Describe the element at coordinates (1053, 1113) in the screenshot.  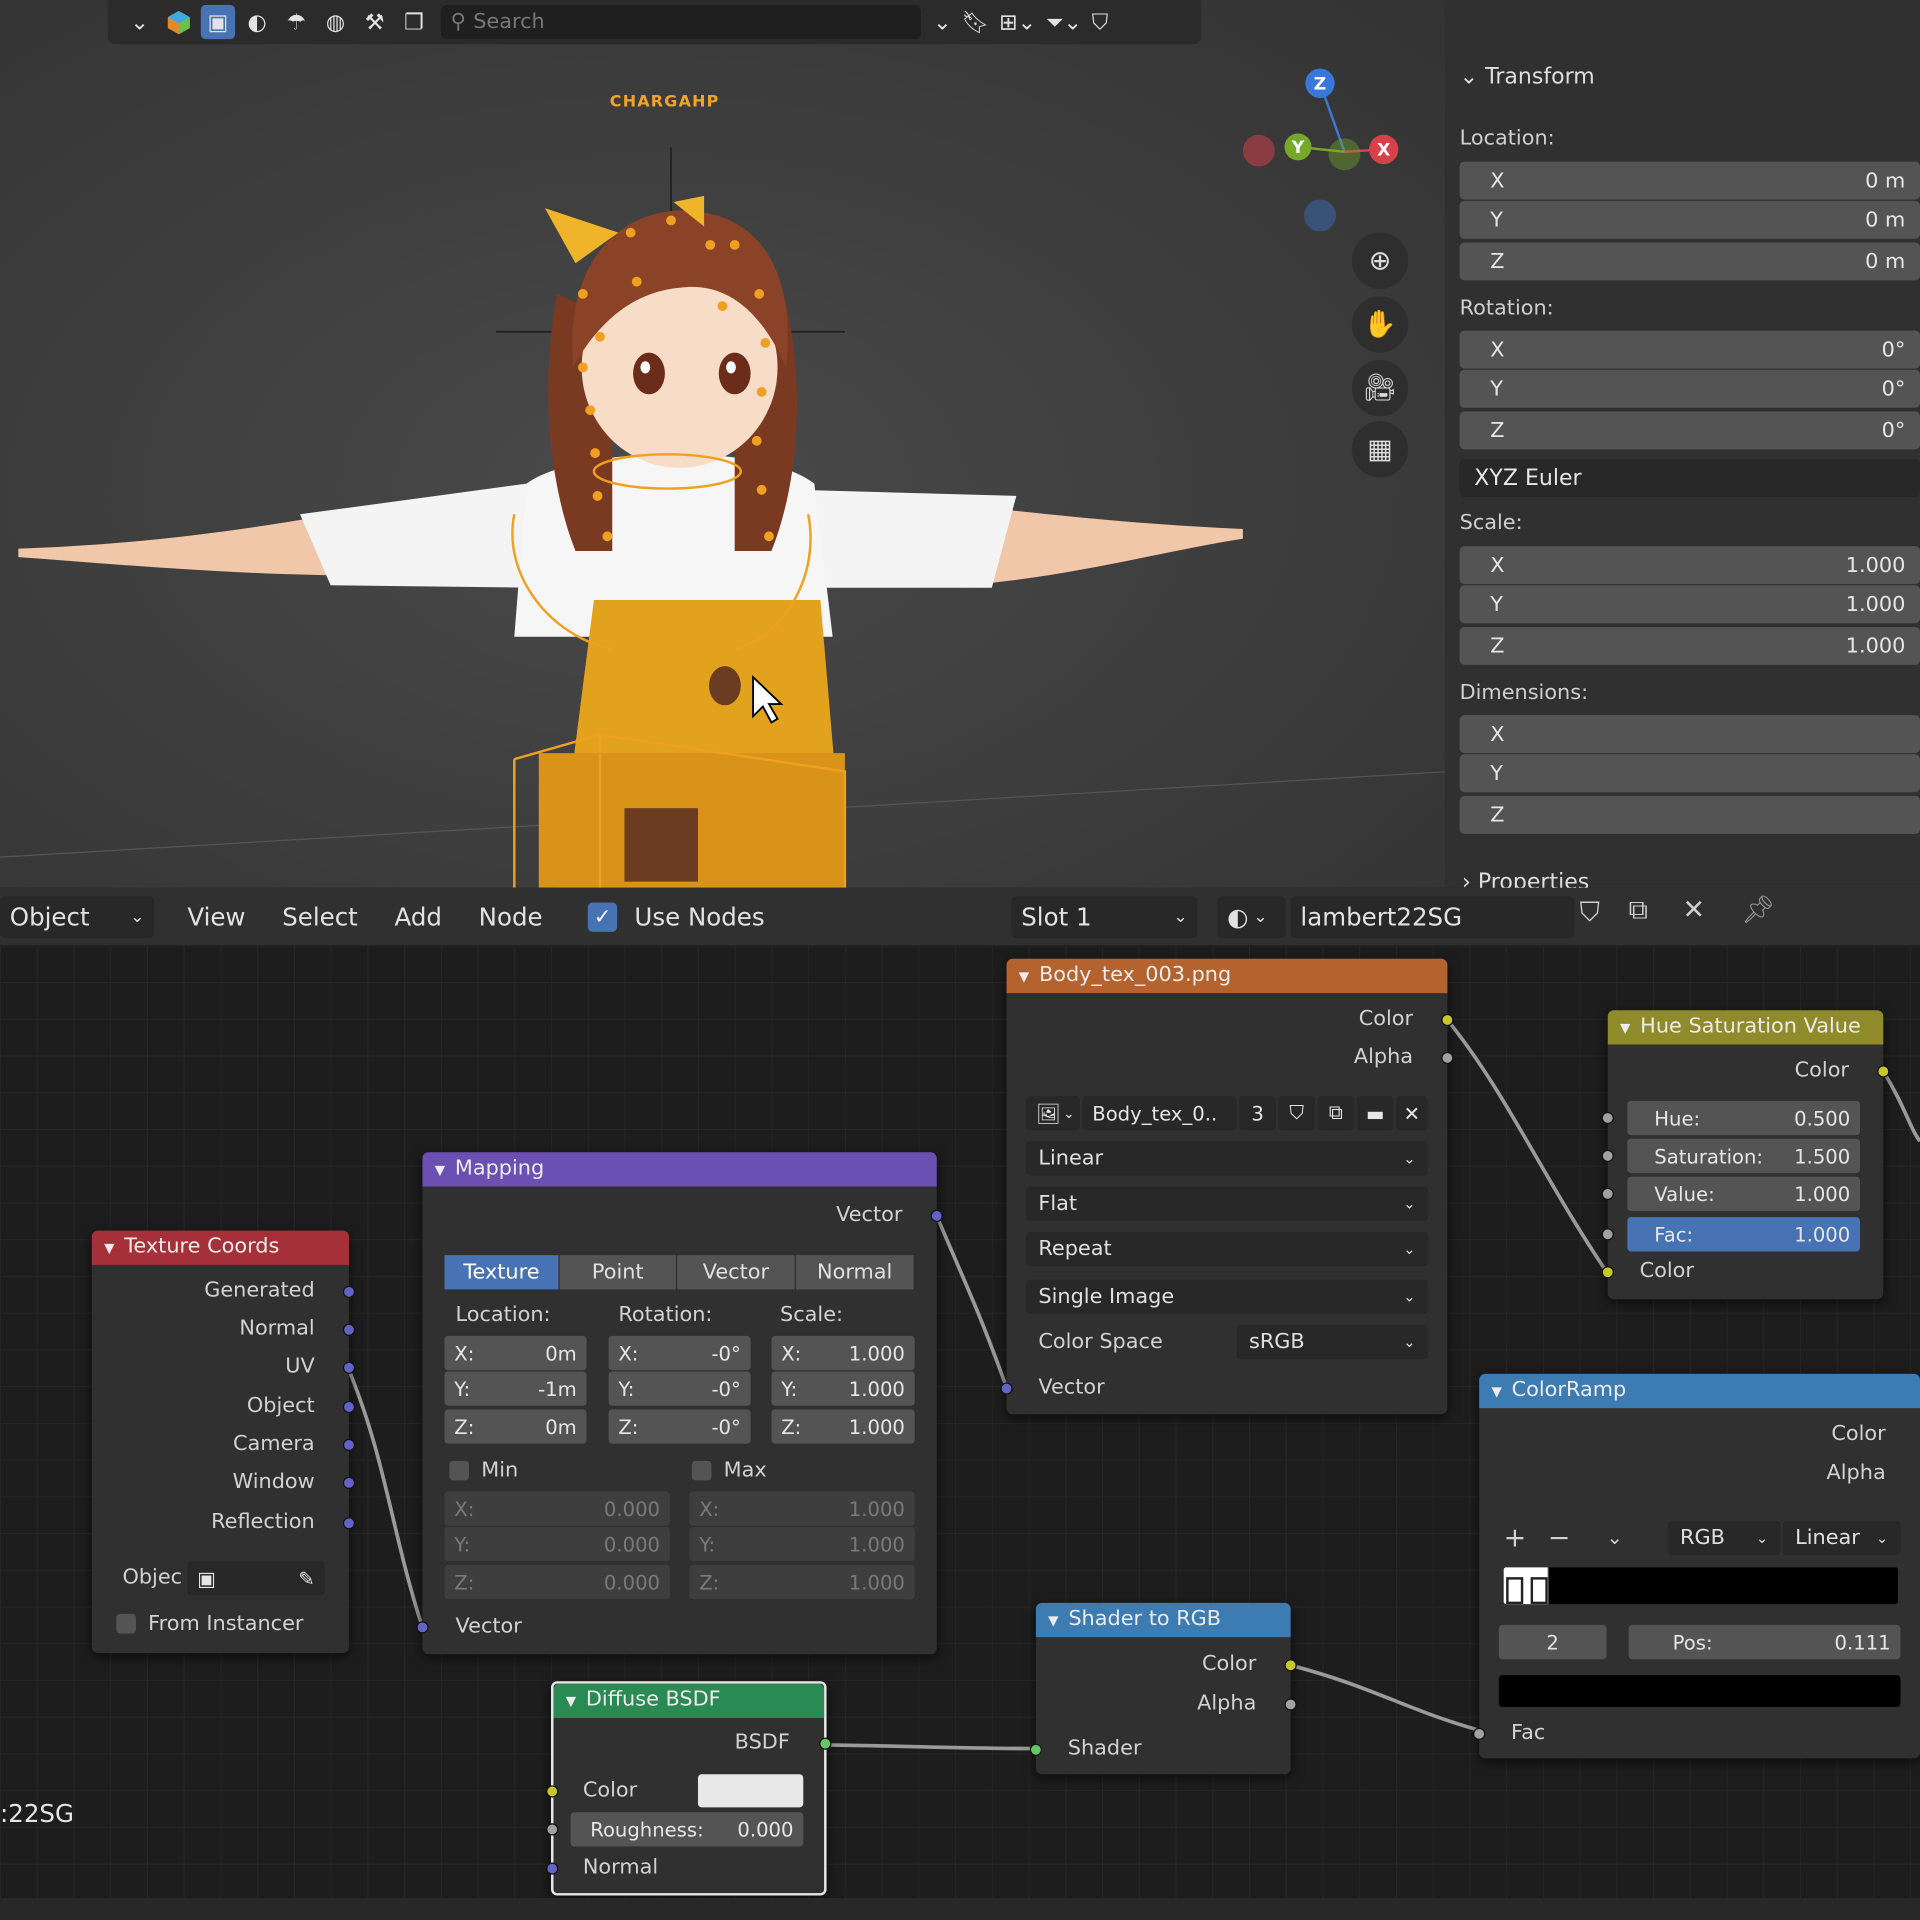
I see `image-browse-button: 🖼︎ ⌄` at that location.